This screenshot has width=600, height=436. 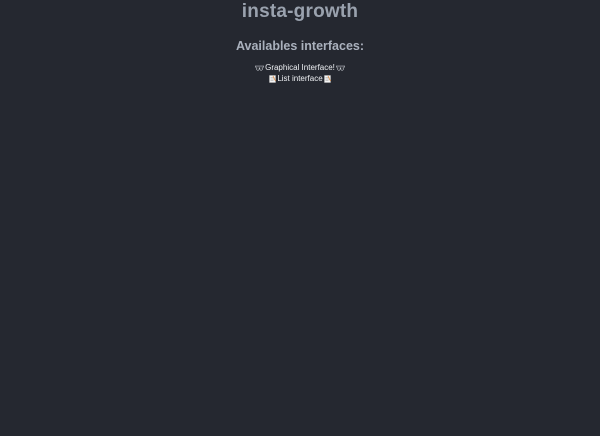 I want to click on page-title: insta-growth, so click(x=300, y=11).